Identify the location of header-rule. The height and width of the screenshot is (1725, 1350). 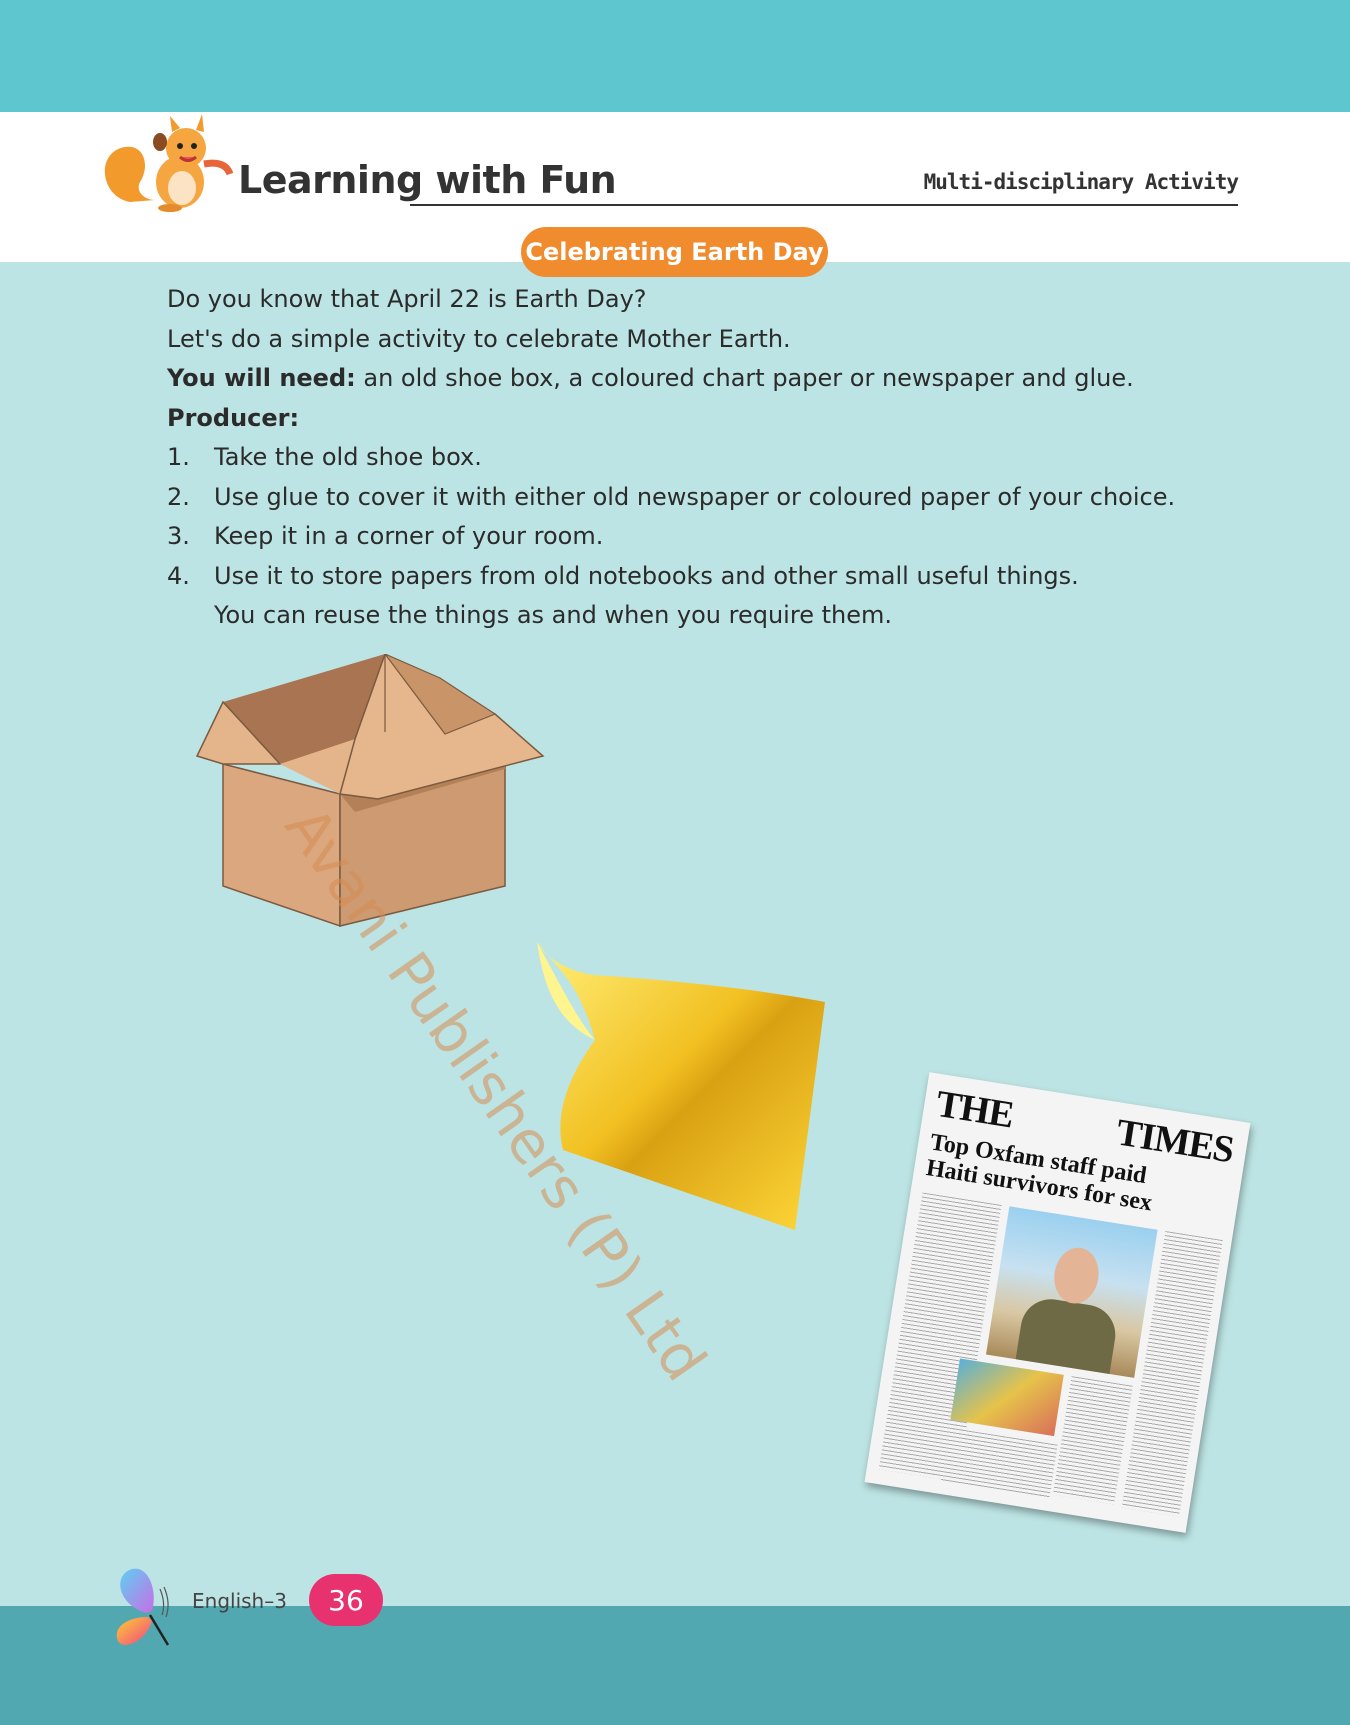
(824, 205).